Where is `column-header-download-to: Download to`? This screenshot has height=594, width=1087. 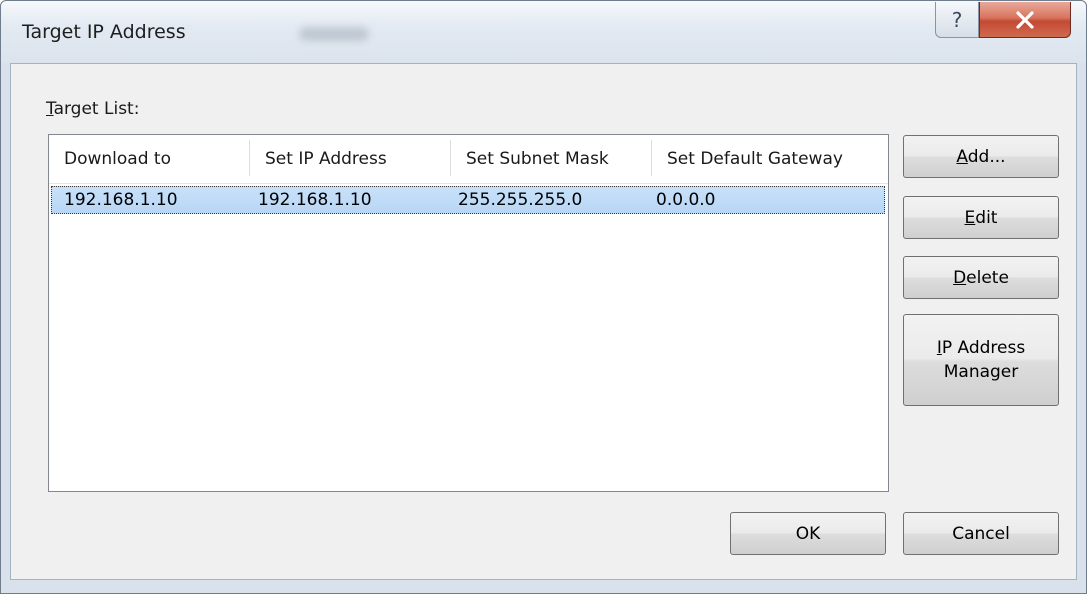 column-header-download-to: Download to is located at coordinates (149, 159).